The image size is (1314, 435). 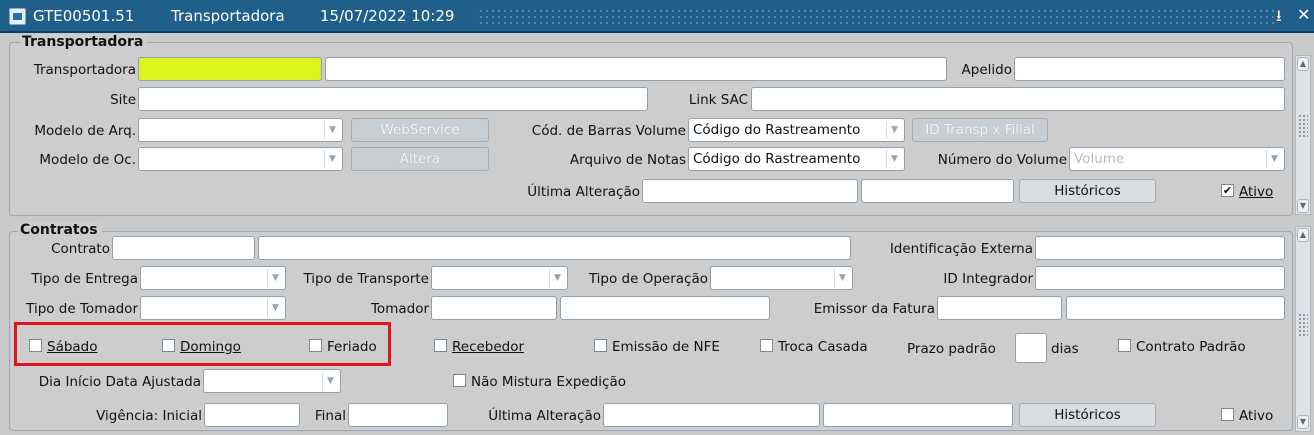 What do you see at coordinates (84, 16) in the screenshot?
I see `form-code: GTE00501.51` at bounding box center [84, 16].